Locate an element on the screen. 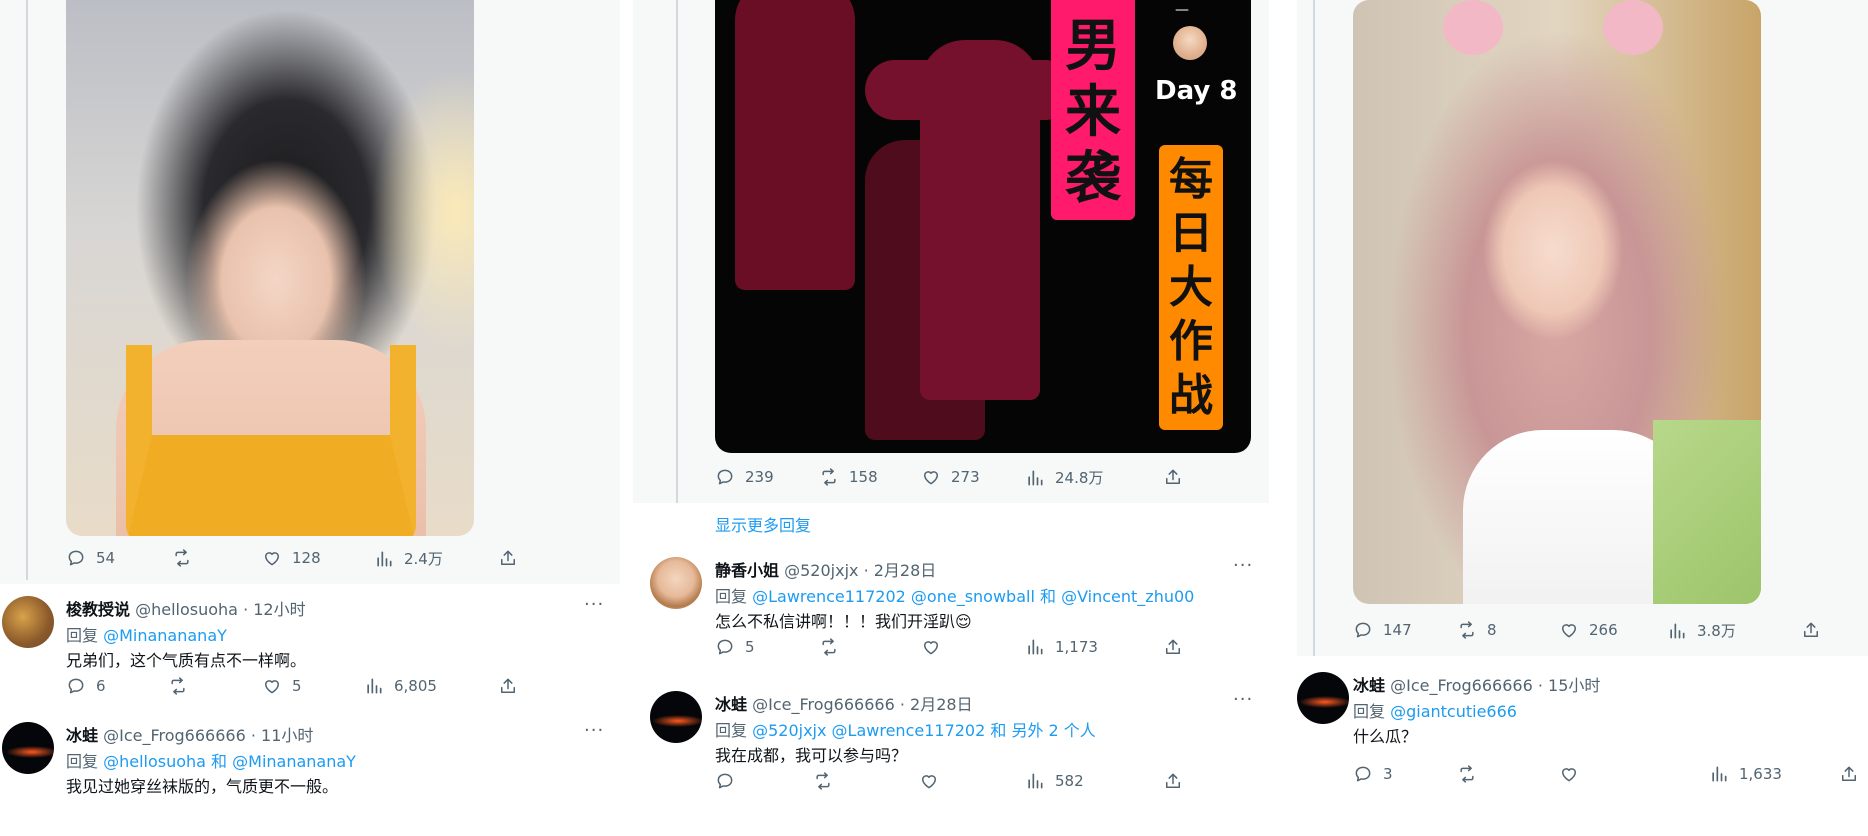  reply-actions: 3 1,633 is located at coordinates (1588, 777).